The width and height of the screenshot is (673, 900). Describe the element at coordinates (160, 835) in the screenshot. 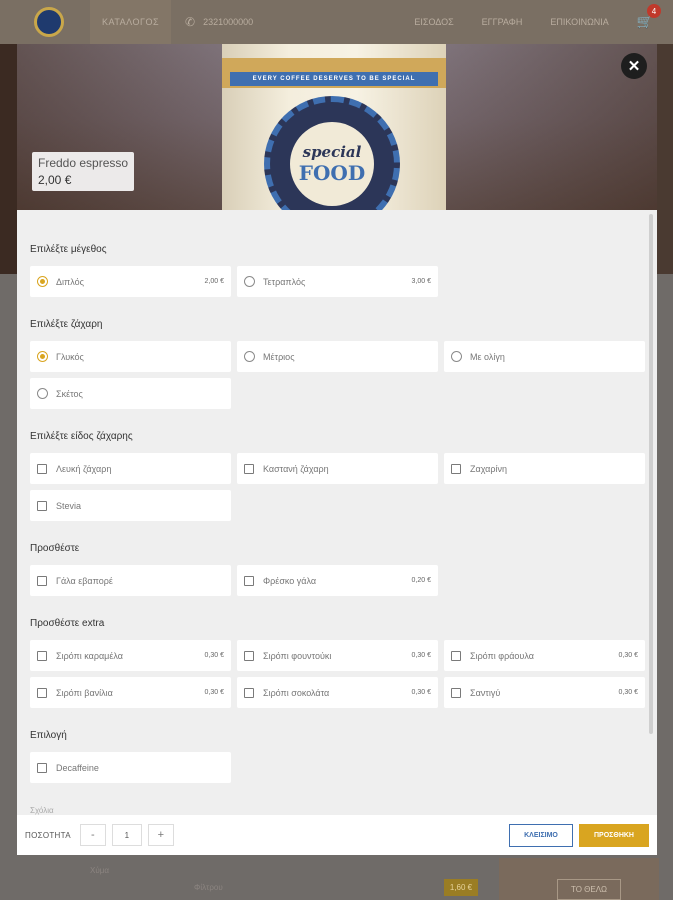

I see `quantity-plus-button: +` at that location.